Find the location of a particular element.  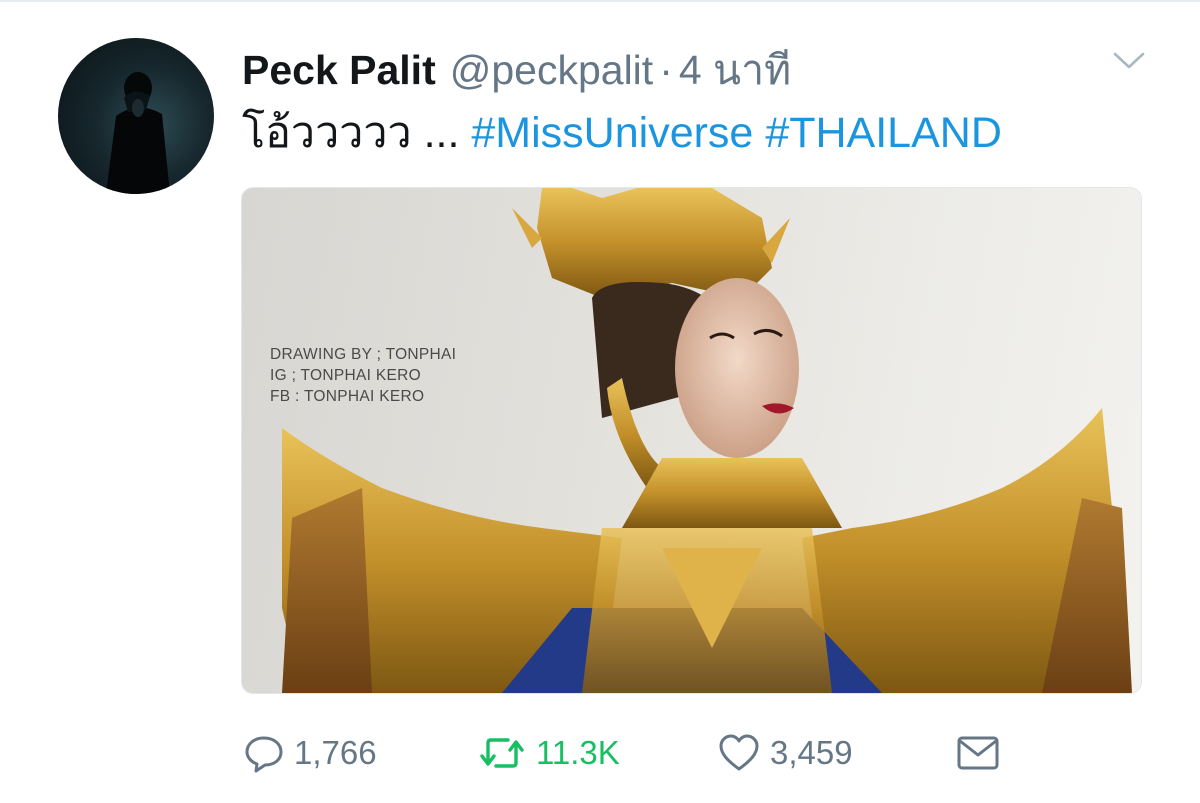

retweet-count: 11.3K is located at coordinates (578, 752).